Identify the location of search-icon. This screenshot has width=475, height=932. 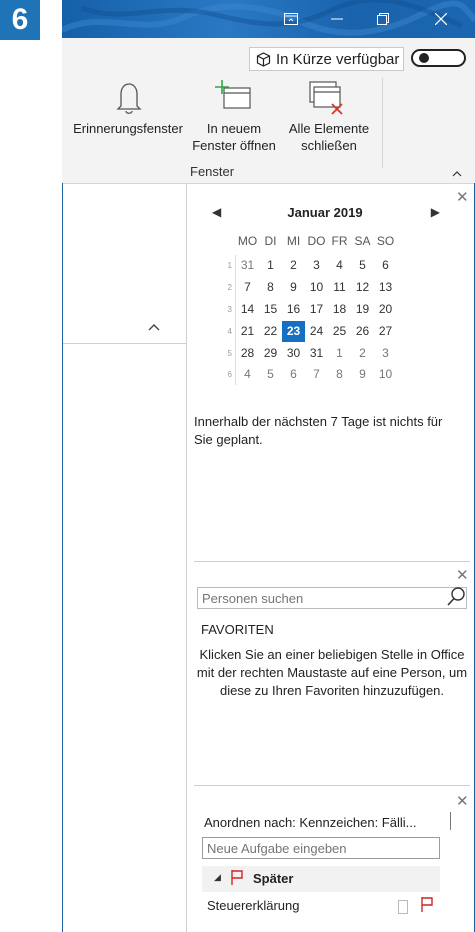
(456, 597).